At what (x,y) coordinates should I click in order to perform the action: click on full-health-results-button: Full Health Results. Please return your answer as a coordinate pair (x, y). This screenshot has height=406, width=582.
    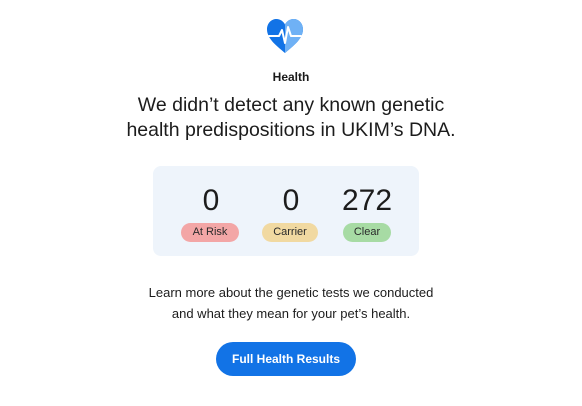
    Looking at the image, I should click on (286, 359).